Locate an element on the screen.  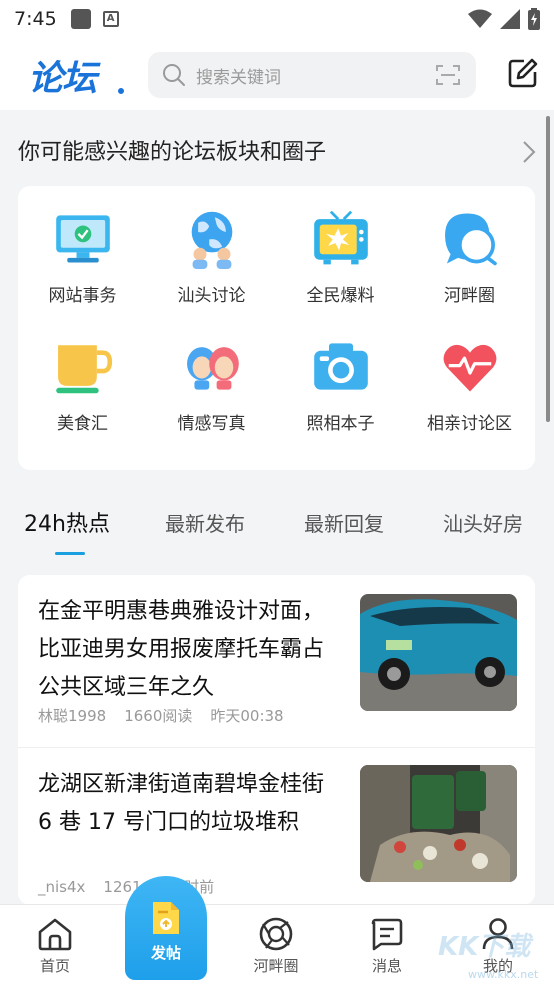
search-icon is located at coordinates (174, 75).